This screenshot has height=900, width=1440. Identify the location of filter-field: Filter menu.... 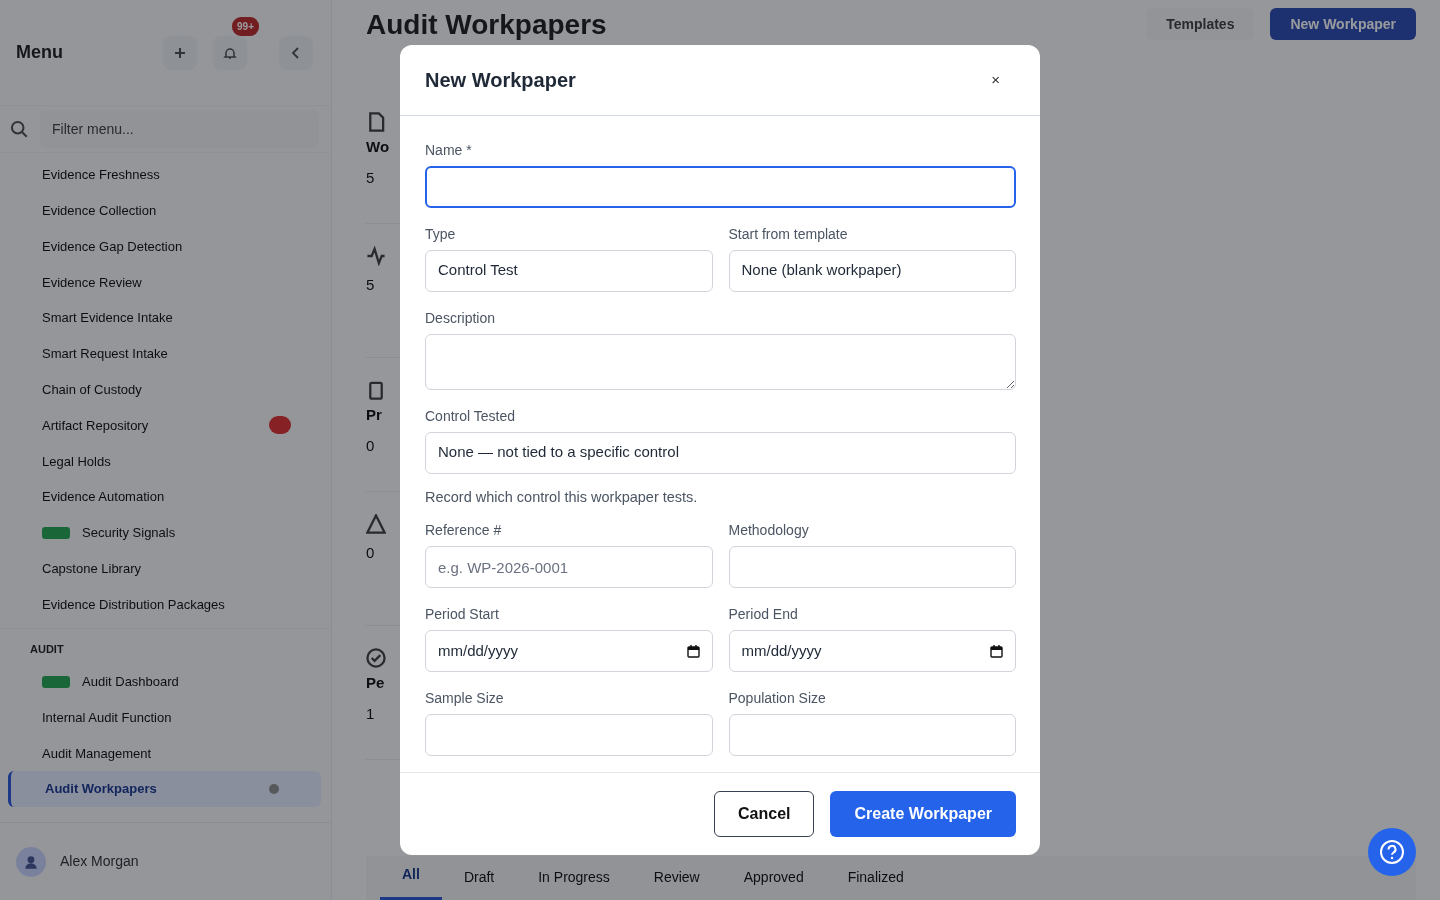
(179, 129).